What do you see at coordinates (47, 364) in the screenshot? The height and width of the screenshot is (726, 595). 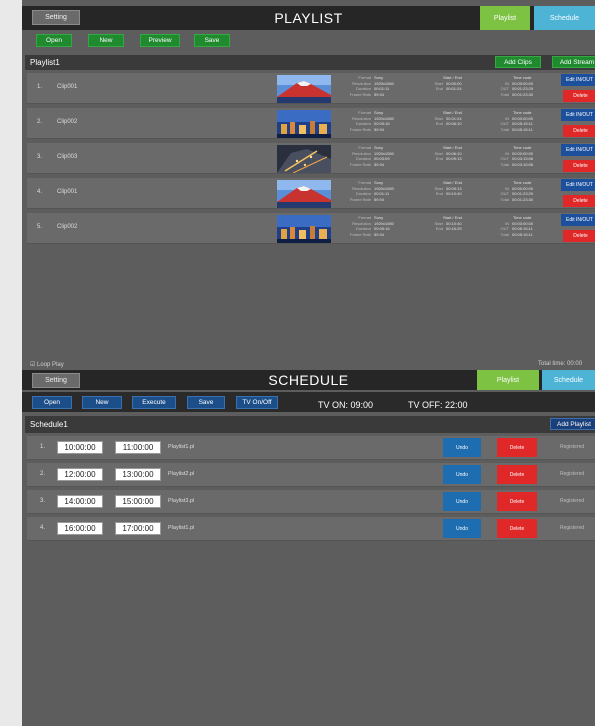 I see `loop-play-checkbox: ☑ Loop Play` at bounding box center [47, 364].